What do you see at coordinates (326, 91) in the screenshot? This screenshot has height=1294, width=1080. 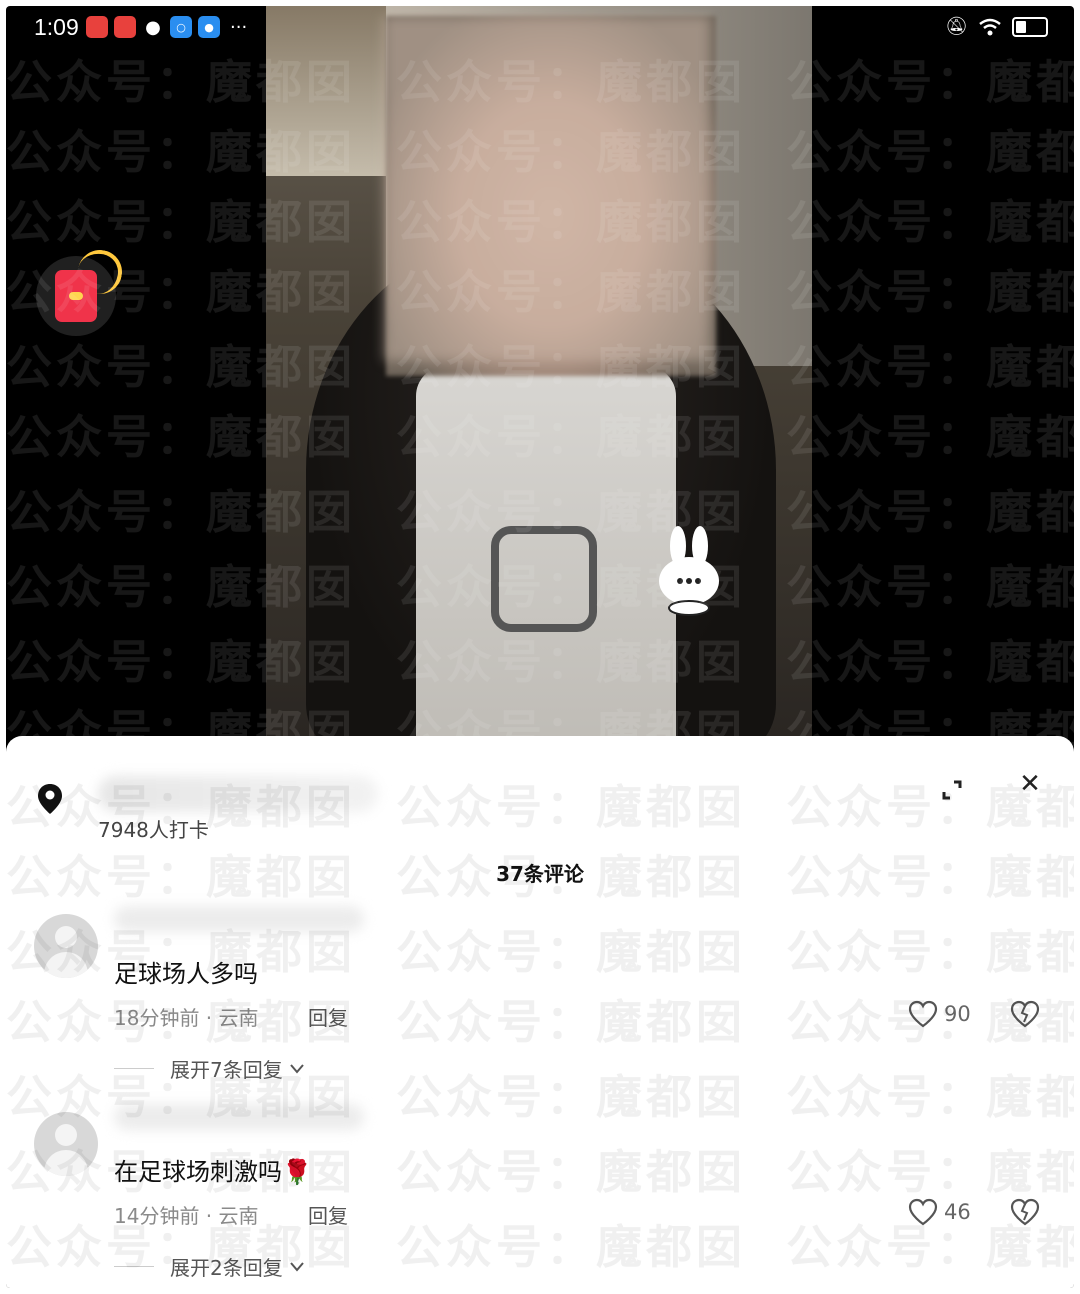 I see `video-background-shelf` at bounding box center [326, 91].